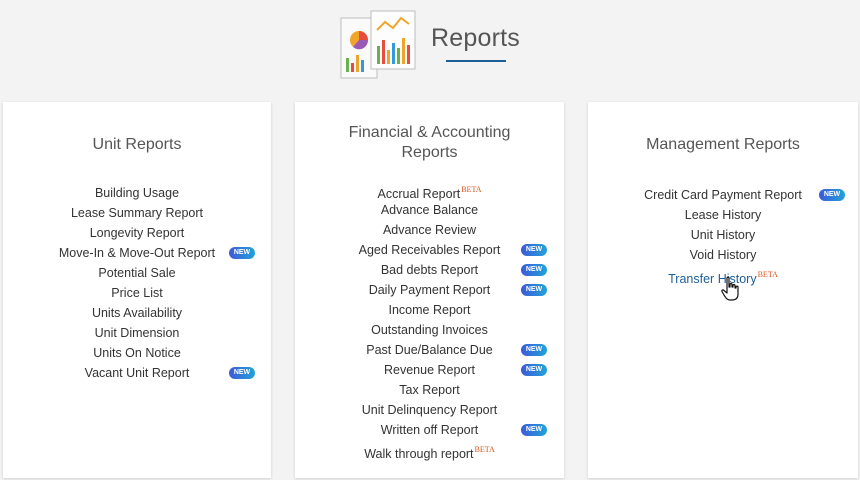 The width and height of the screenshot is (860, 480). What do you see at coordinates (137, 144) in the screenshot?
I see `unit-reports-title: Unit Reports` at bounding box center [137, 144].